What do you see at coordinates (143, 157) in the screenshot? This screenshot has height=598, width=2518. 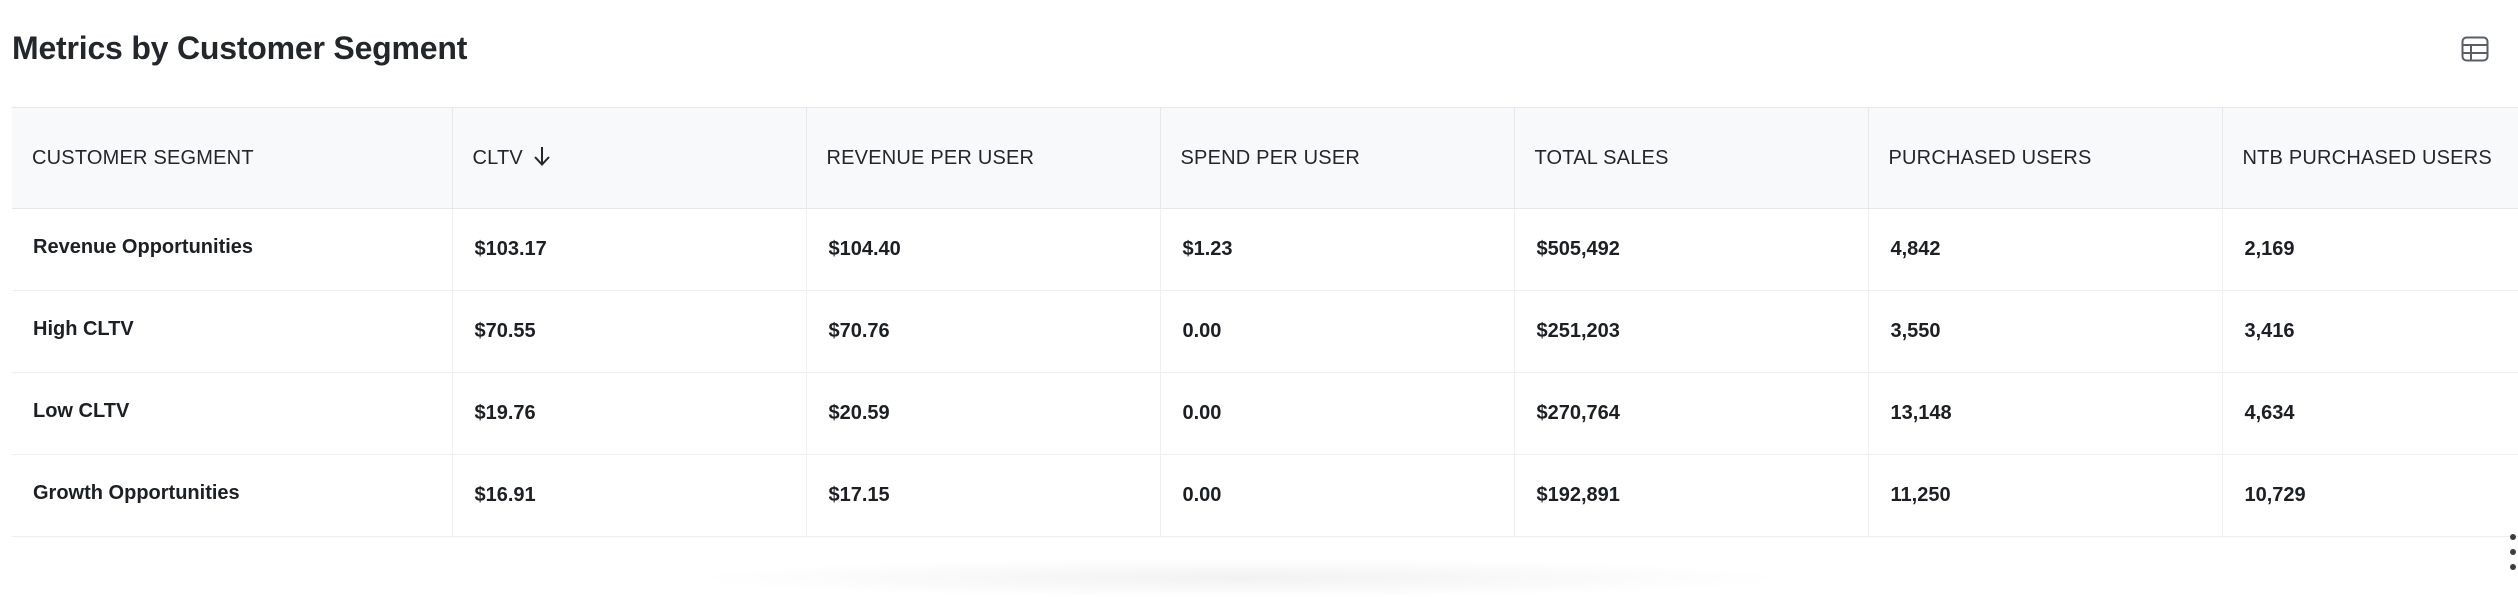 I see `column-header-label: CUSTOMER SEGMENT` at bounding box center [143, 157].